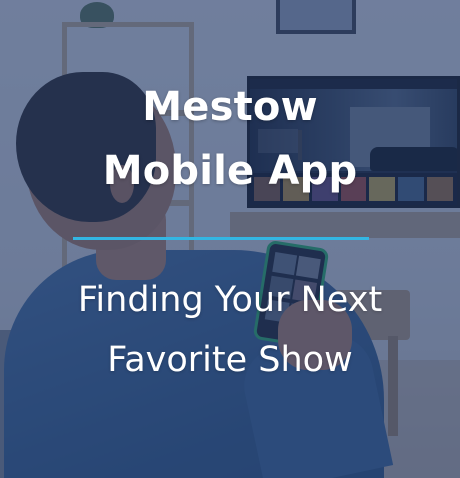 This screenshot has width=460, height=478. What do you see at coordinates (230, 107) in the screenshot?
I see `title-line-1: Mestow` at bounding box center [230, 107].